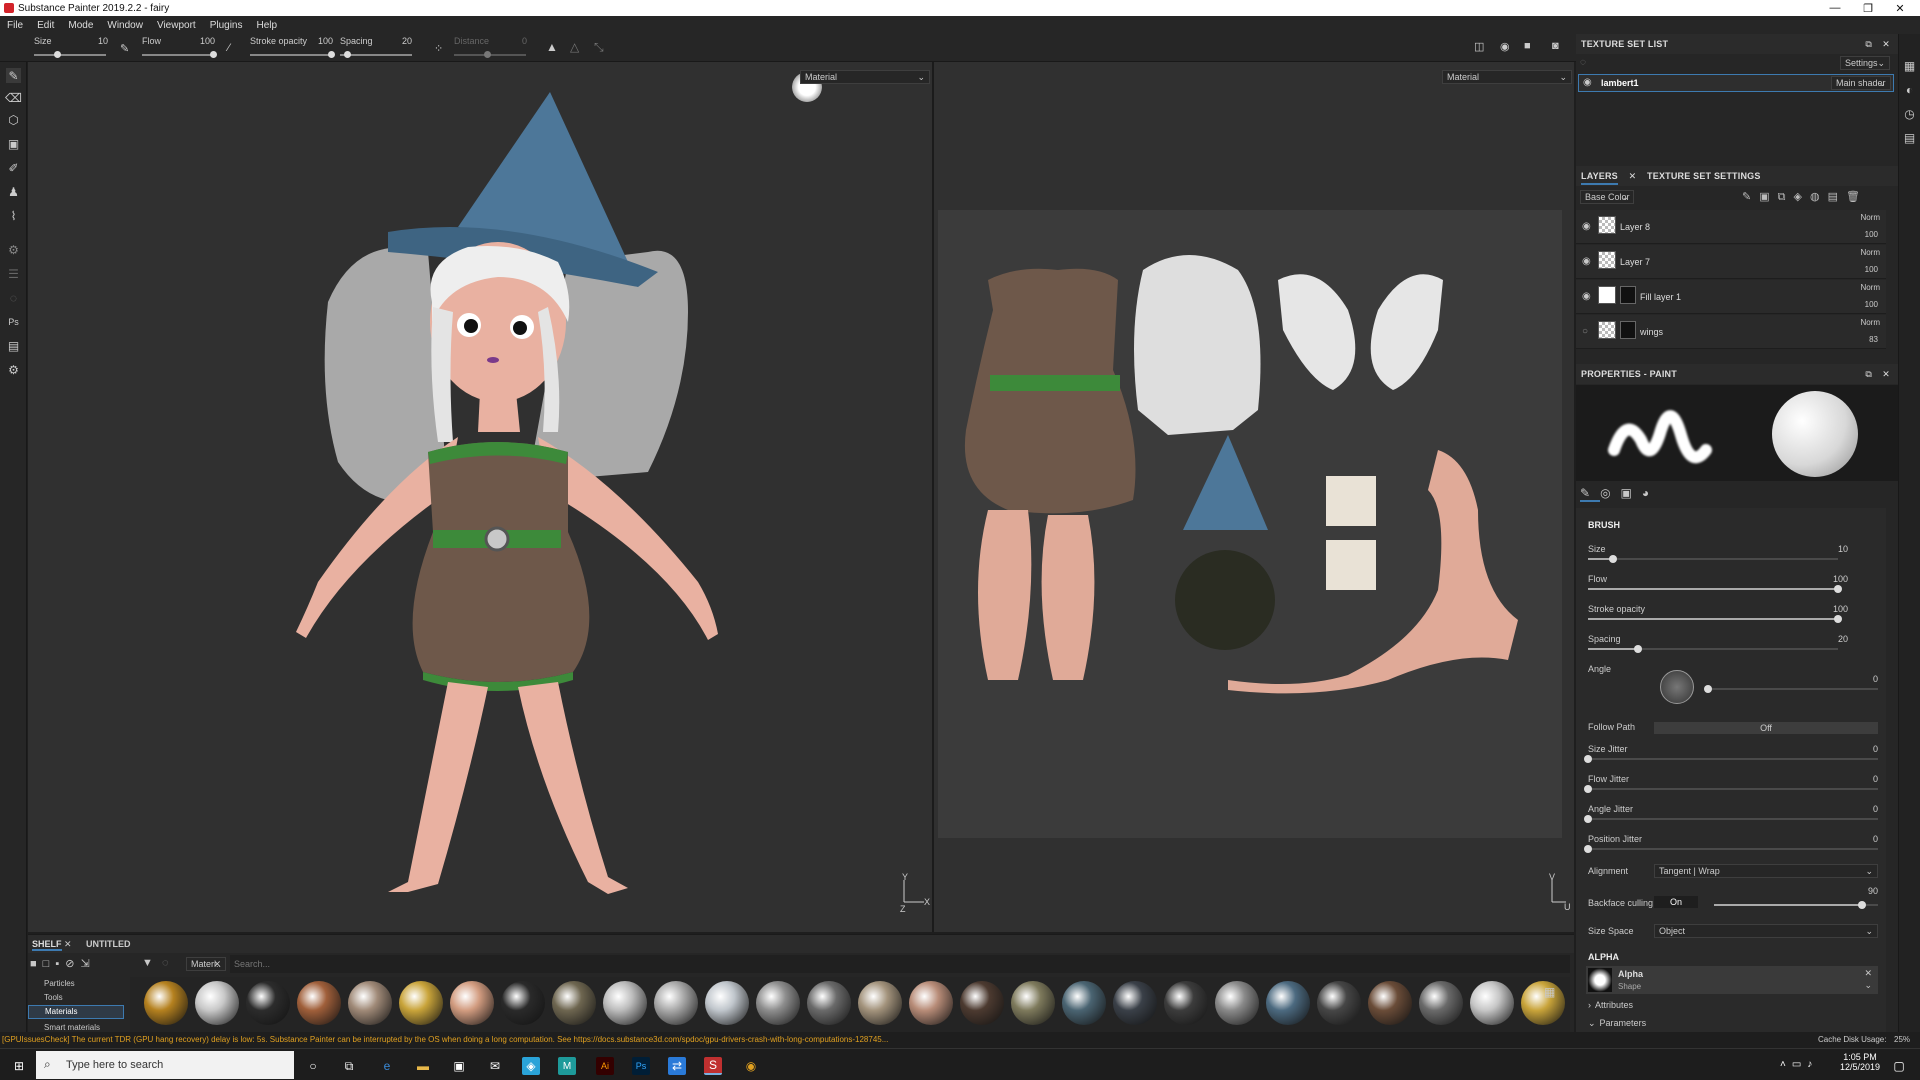 This screenshot has width=1920, height=1080. Describe the element at coordinates (176, 25) in the screenshot. I see `menu-viewport: Viewport` at that location.